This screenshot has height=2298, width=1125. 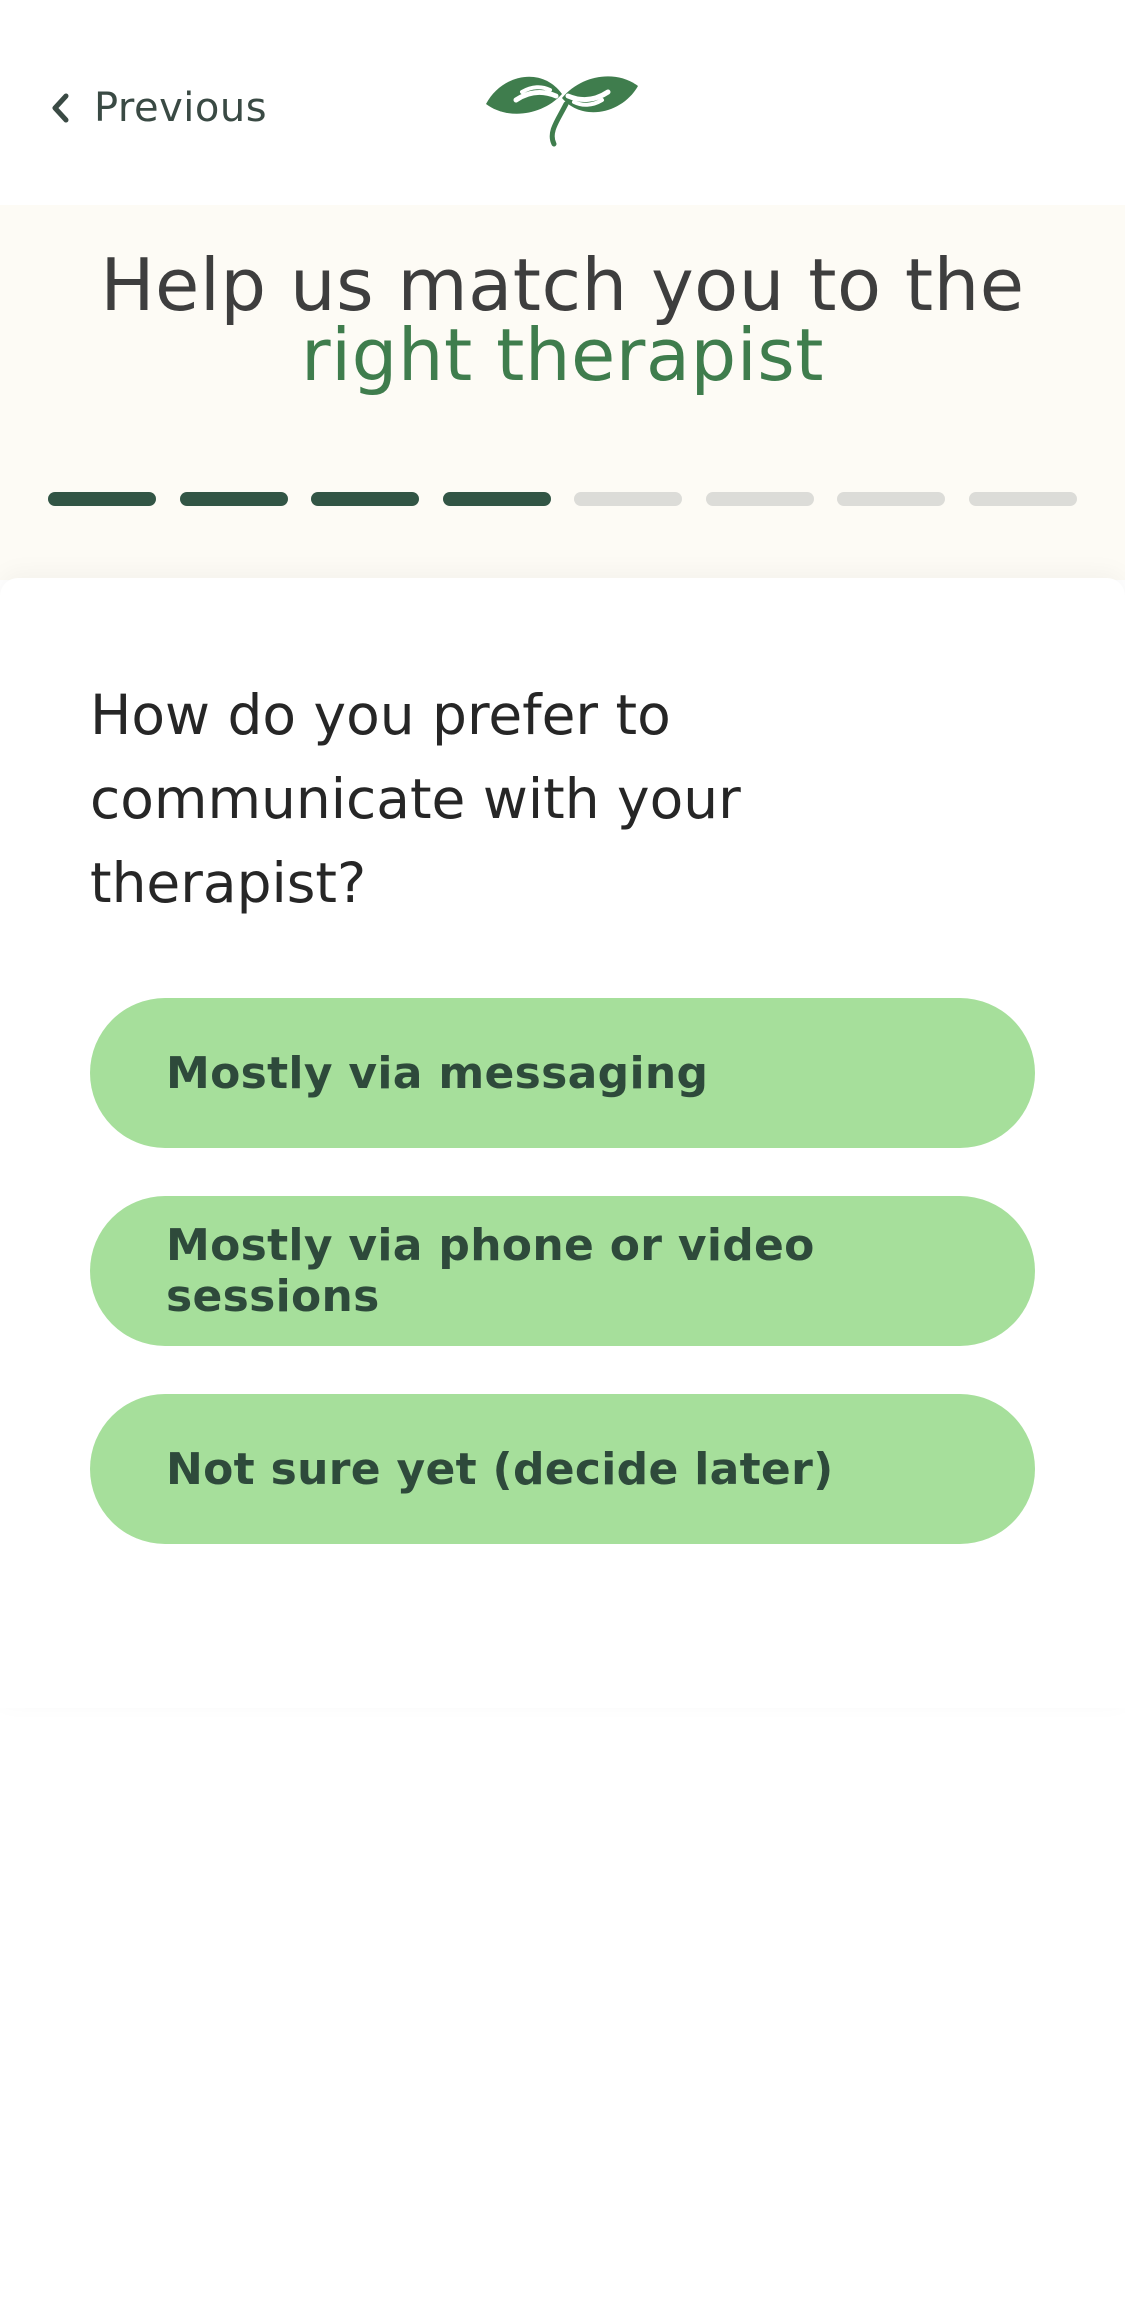 I want to click on previous-label: Previous, so click(x=181, y=108).